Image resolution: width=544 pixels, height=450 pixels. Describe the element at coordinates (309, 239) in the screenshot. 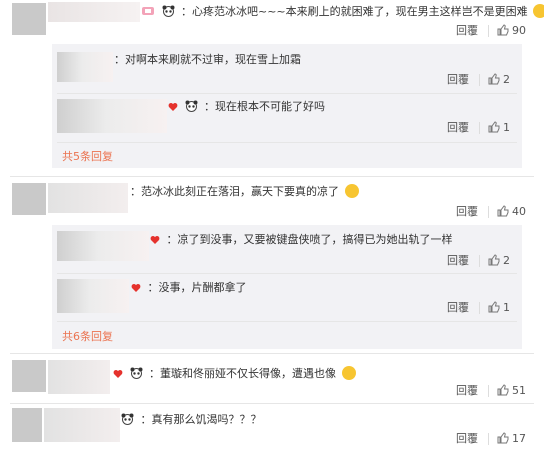

I see `reply-text: ：凉了到没事，又要被键盘侠喷了，搞得已为她出轨了一样` at that location.